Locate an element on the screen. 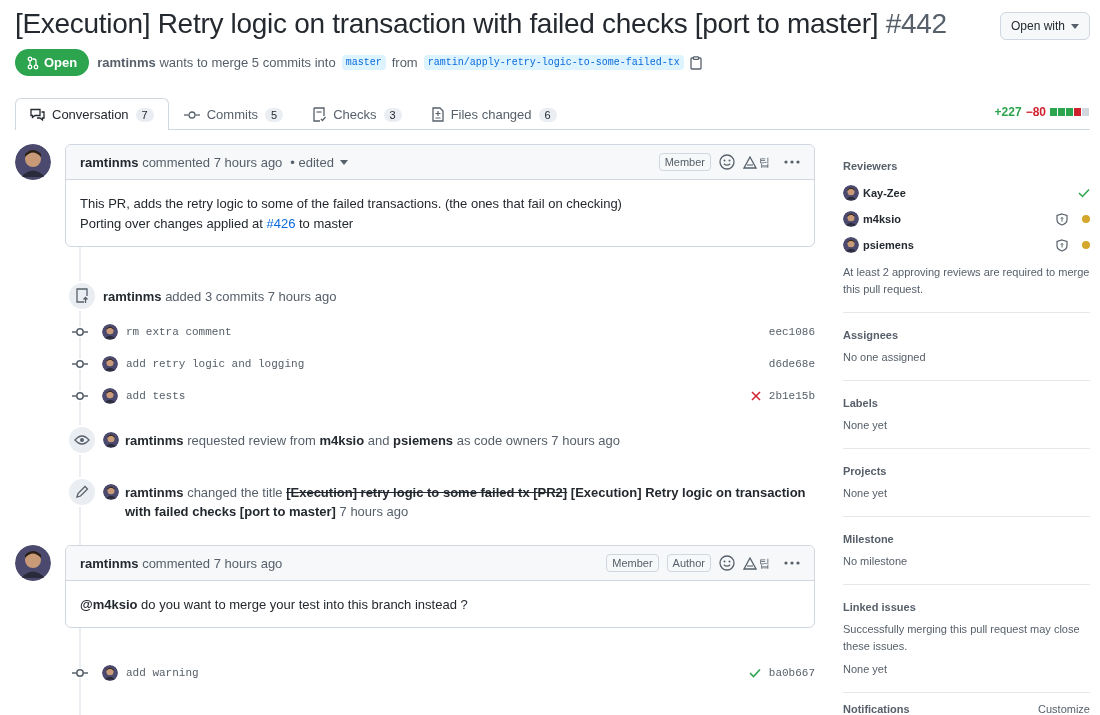 The height and width of the screenshot is (715, 1100). open-with-button: Open with is located at coordinates (1044, 26).